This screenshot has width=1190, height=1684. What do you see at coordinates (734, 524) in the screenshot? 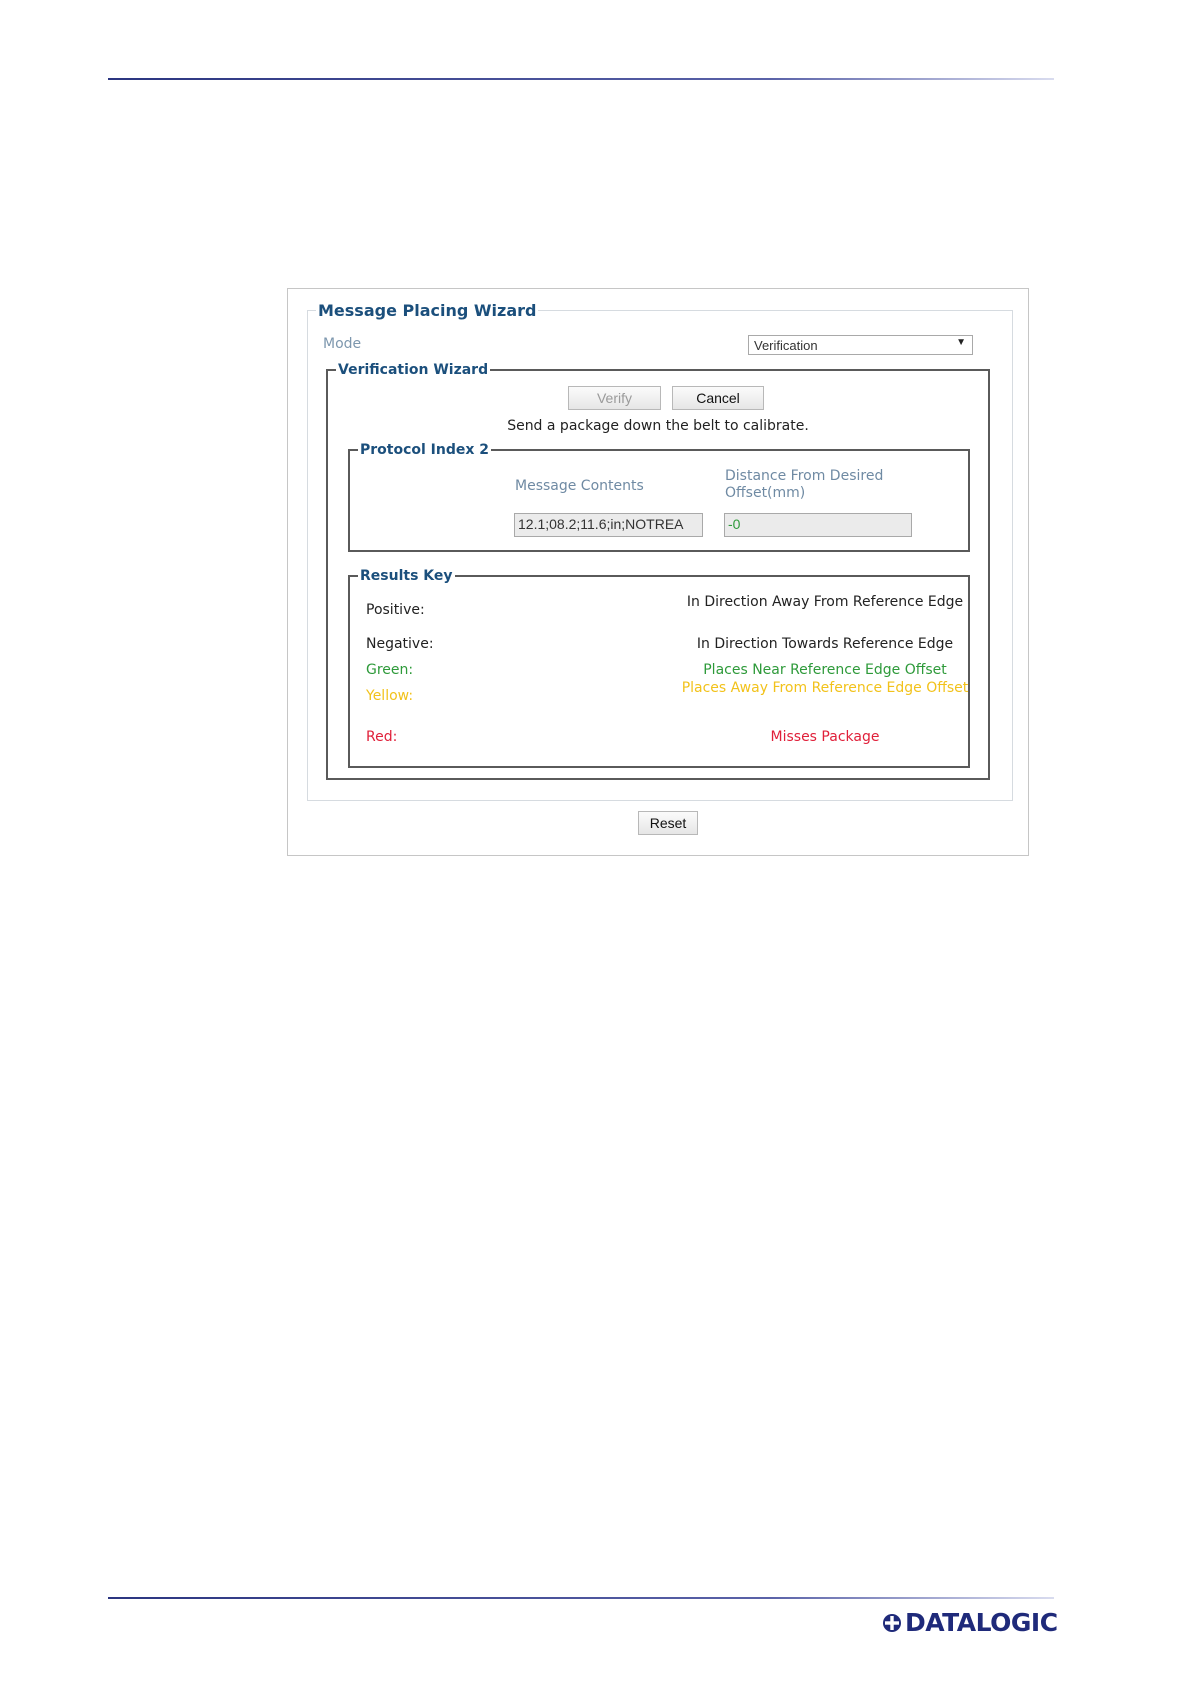
I see `distance-value: -0` at bounding box center [734, 524].